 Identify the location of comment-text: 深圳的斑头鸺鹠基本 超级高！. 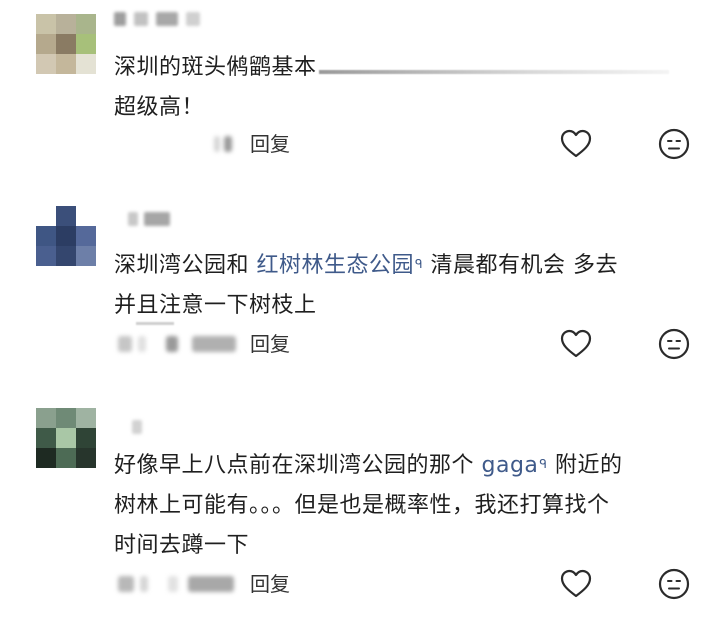
(401, 88).